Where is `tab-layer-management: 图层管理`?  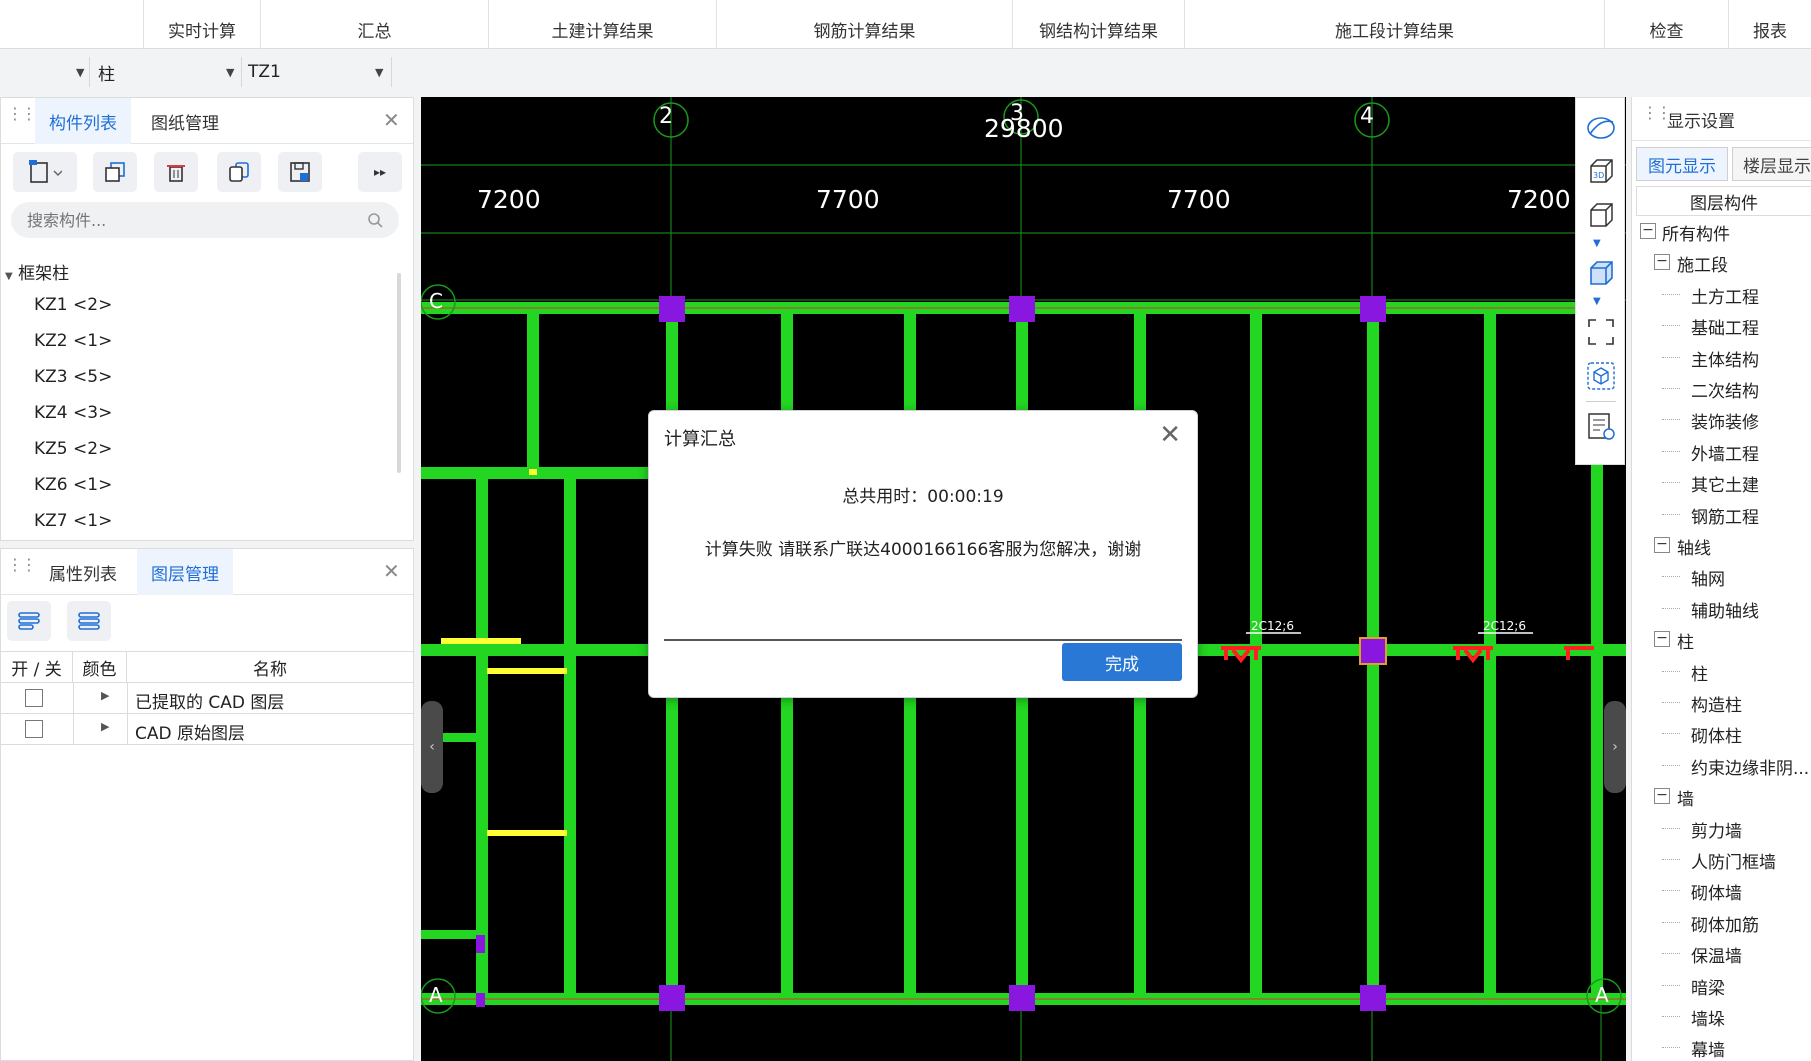
tab-layer-management: 图层管理 is located at coordinates (185, 572).